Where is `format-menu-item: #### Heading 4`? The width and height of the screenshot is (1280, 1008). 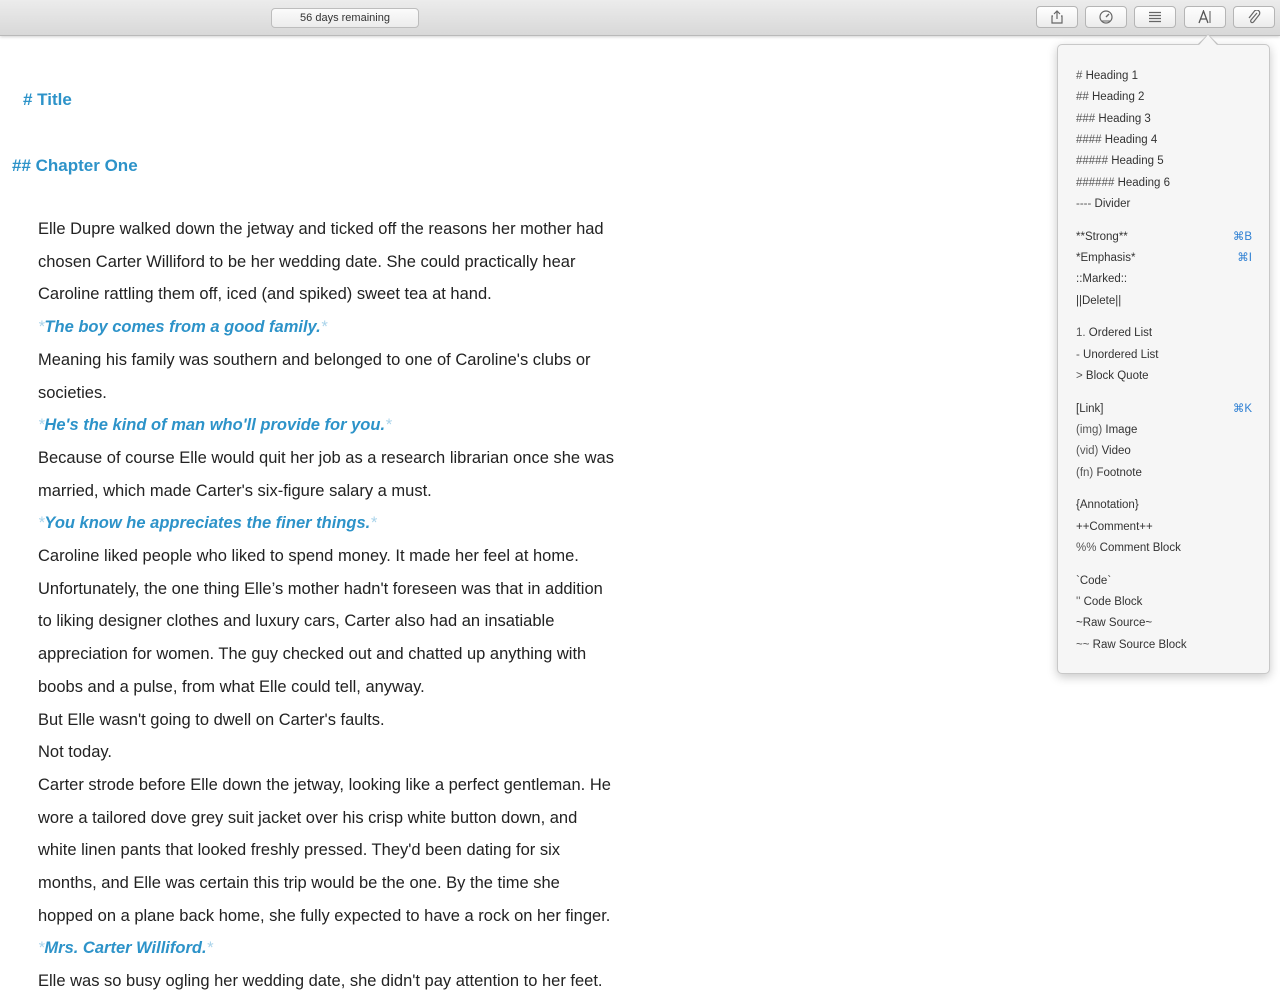
format-menu-item: #### Heading 4 is located at coordinates (1164, 140).